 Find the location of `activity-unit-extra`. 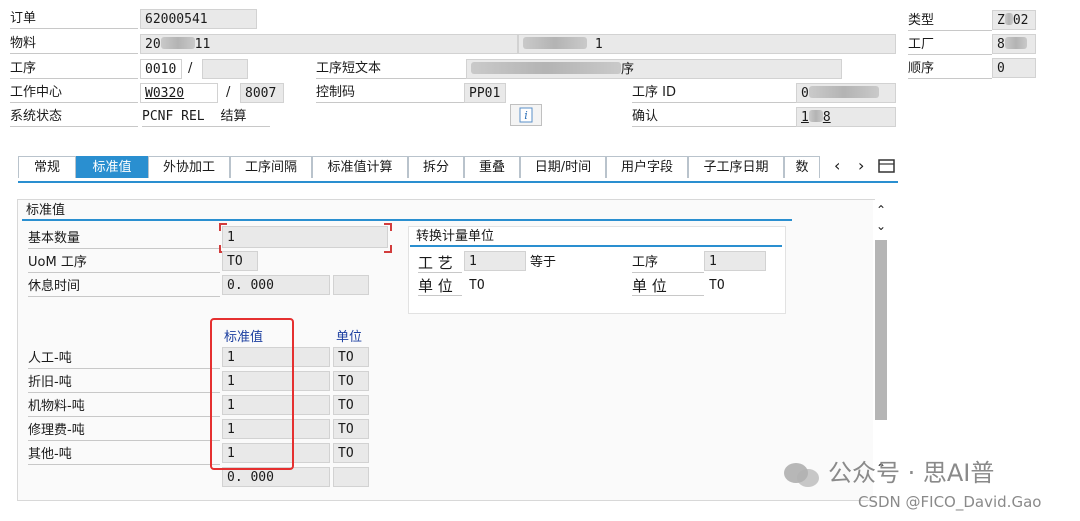

activity-unit-extra is located at coordinates (351, 477).